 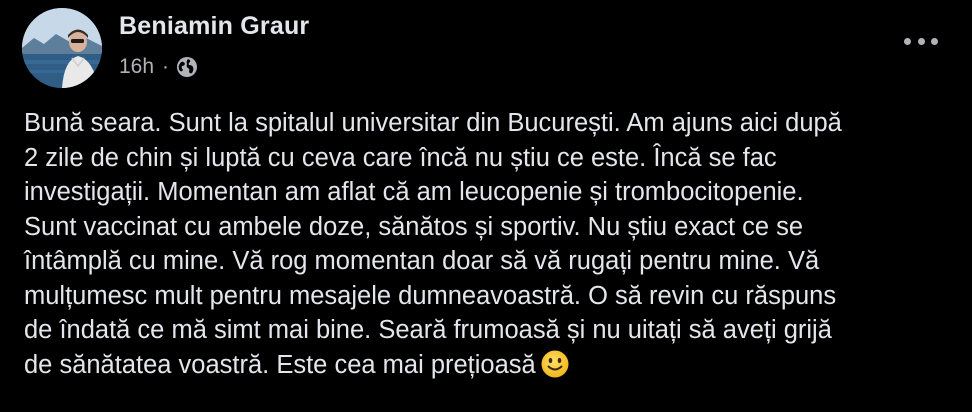 What do you see at coordinates (214, 43) in the screenshot?
I see `post-meta: Beniamin Graur 16h ·` at bounding box center [214, 43].